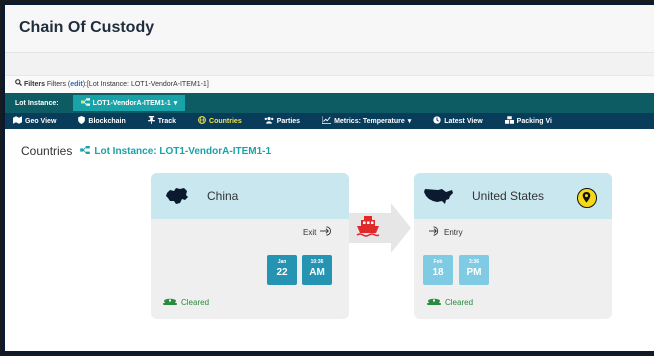  I want to click on section-lot-instance: Lot Instance: LOT1-VendorA-ITEM1-1, so click(176, 151).